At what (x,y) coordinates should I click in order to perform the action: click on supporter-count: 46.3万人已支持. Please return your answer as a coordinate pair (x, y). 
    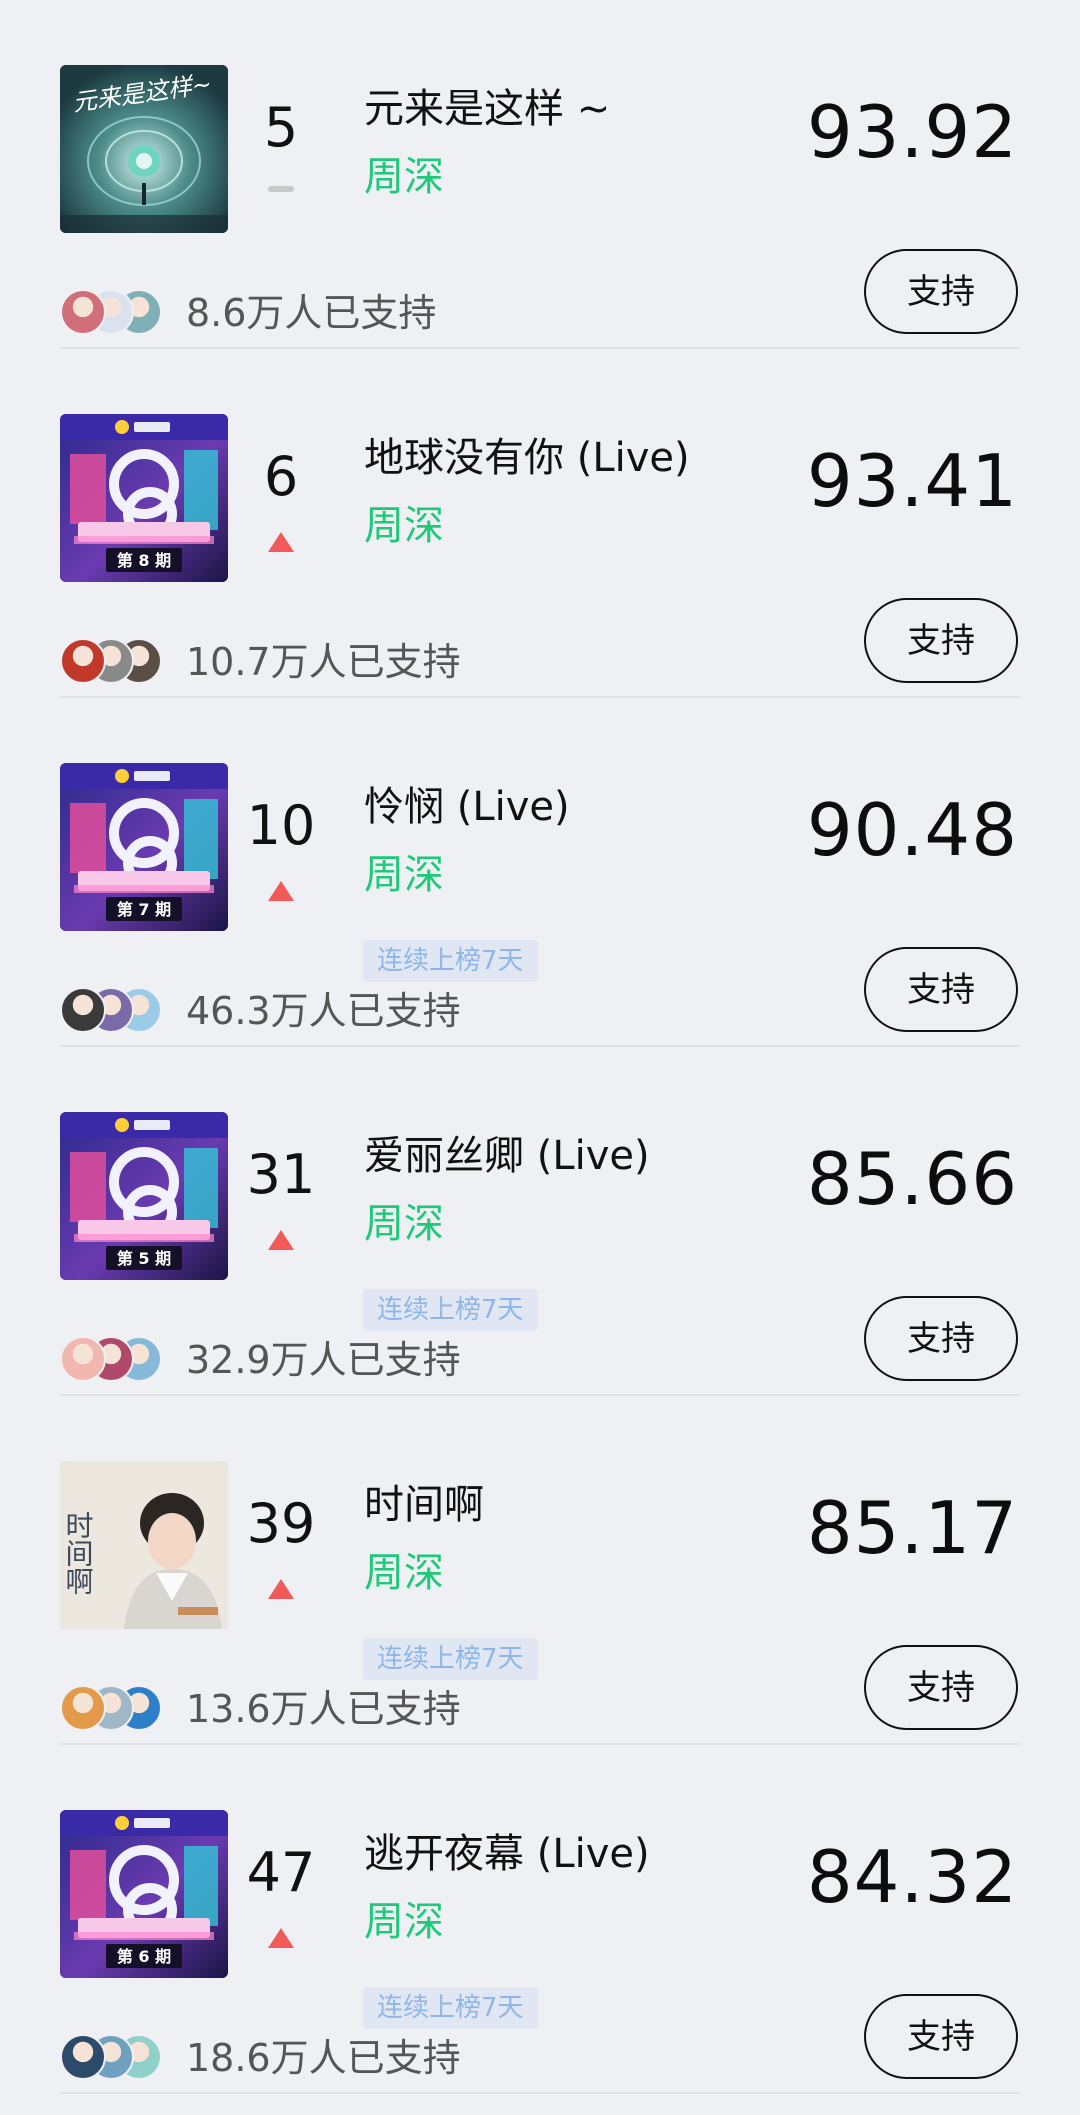
    Looking at the image, I should click on (323, 1011).